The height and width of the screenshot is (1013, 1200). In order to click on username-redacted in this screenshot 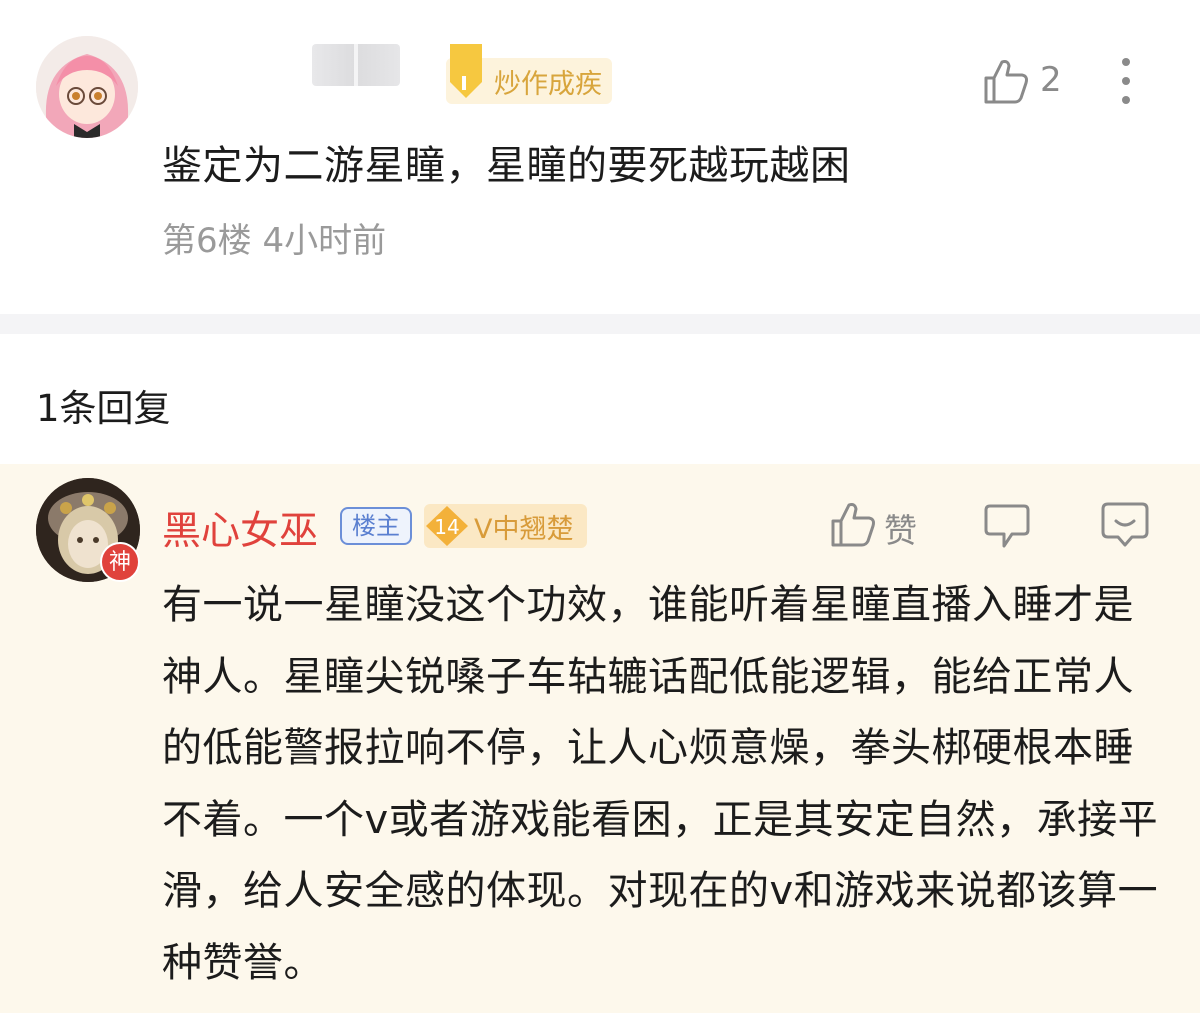, I will do `click(356, 65)`.